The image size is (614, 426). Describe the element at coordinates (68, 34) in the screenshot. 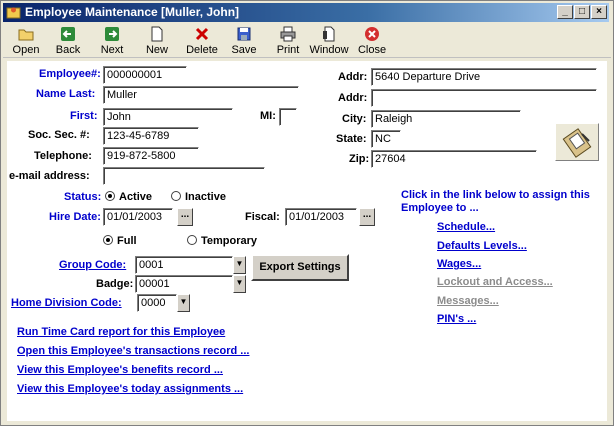

I see `back-arrow-icon` at that location.